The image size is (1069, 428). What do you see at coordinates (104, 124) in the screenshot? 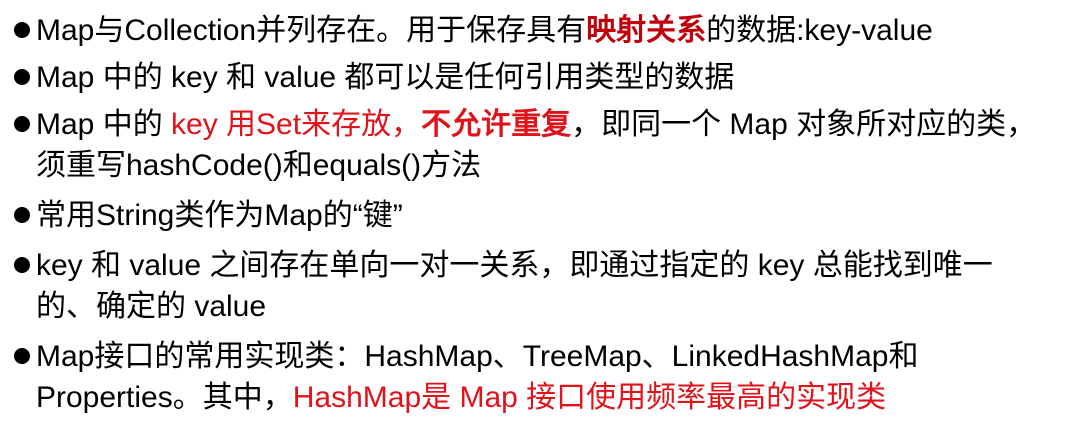
I see `bullet-text-segment: Map 中的` at bounding box center [104, 124].